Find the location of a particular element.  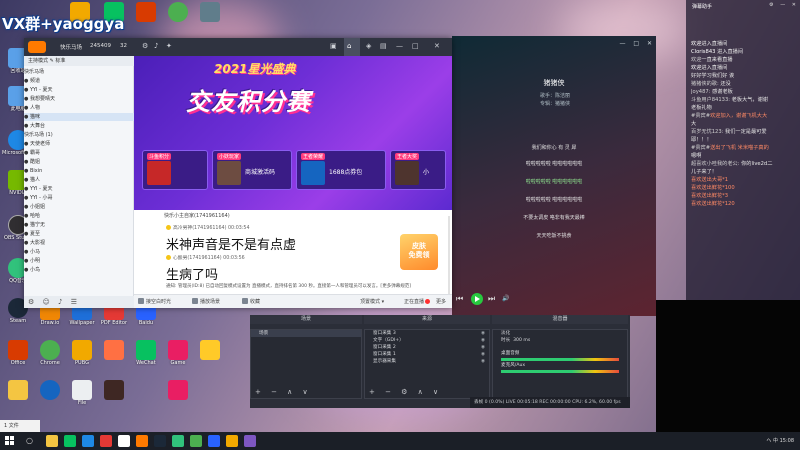

obs-scene-tools: + − ∧ ∨ is located at coordinates (283, 392).